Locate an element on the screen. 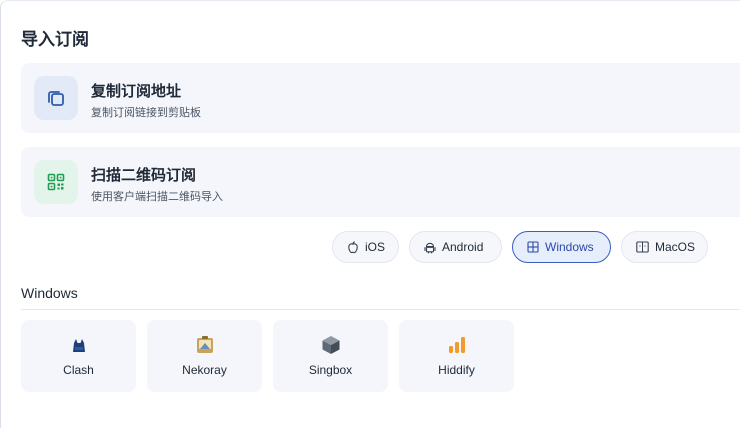 The image size is (740, 428). app-singbox: Singbox is located at coordinates (330, 356).